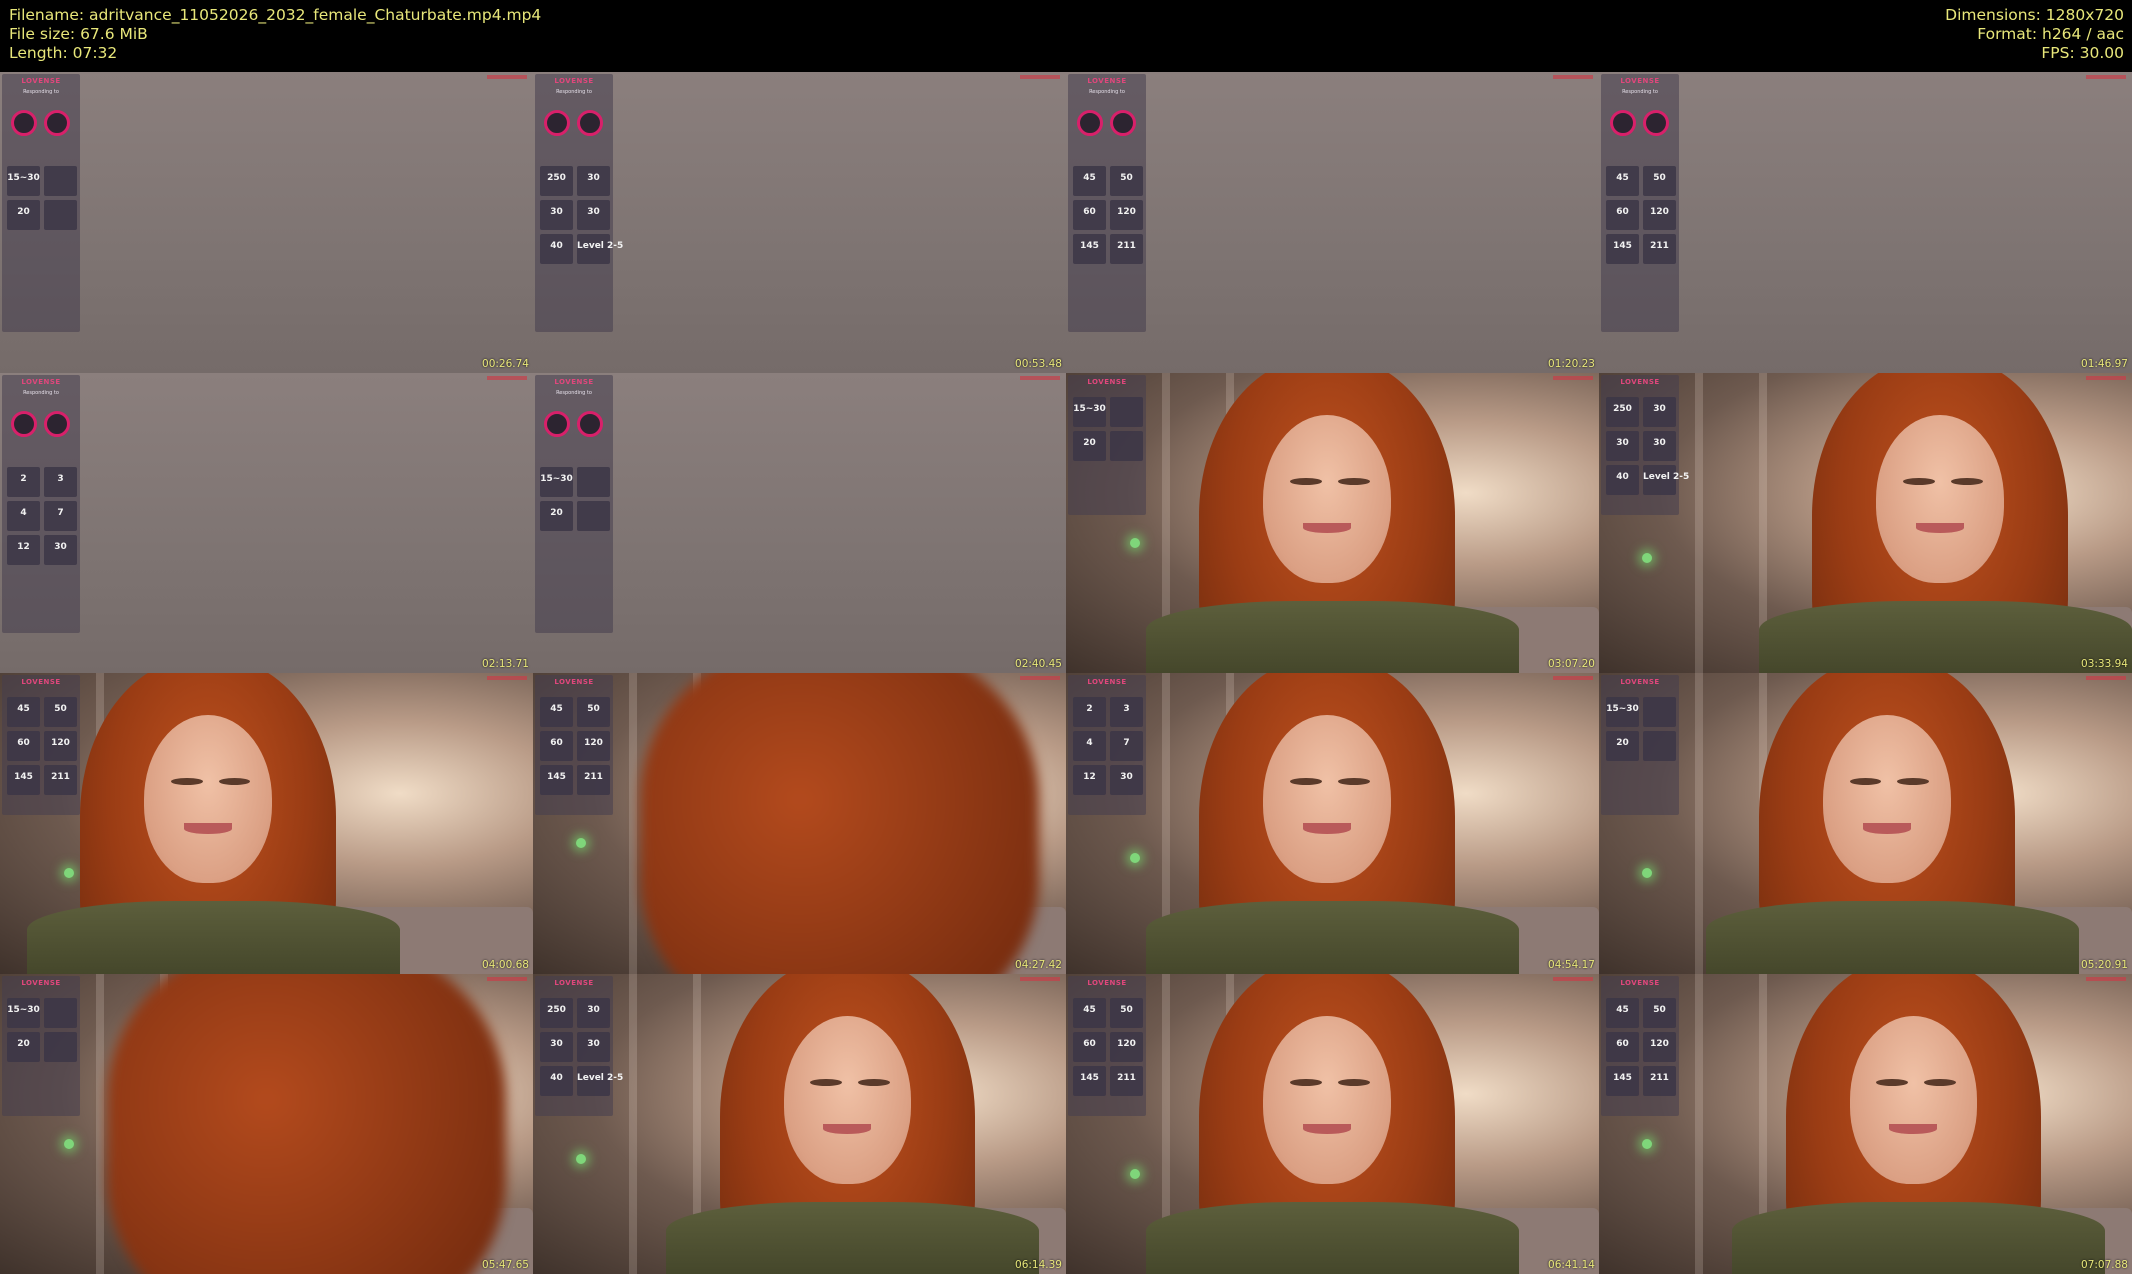  I want to click on tip-amount: Level 2-5, so click(1666, 476).